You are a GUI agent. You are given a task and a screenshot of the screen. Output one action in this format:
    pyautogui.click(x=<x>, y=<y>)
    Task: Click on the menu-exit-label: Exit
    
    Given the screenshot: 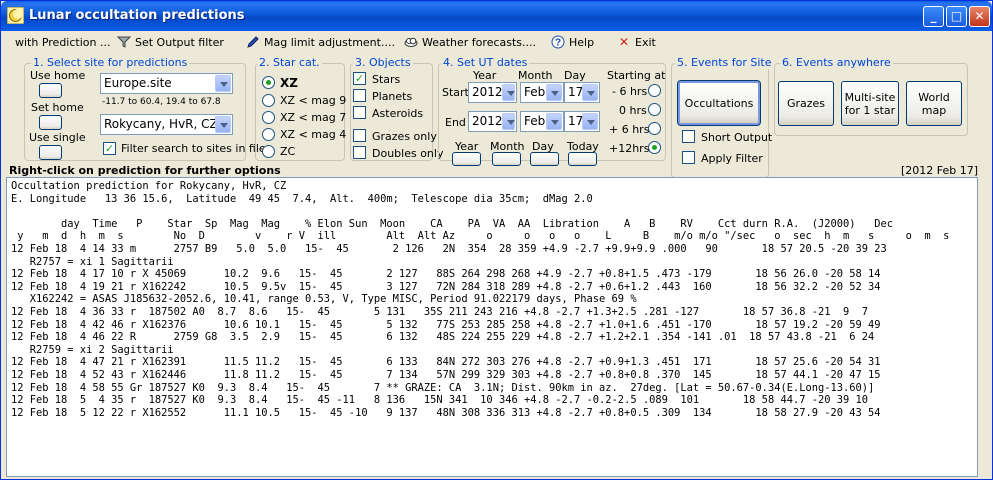 What is the action you would take?
    pyautogui.click(x=645, y=42)
    